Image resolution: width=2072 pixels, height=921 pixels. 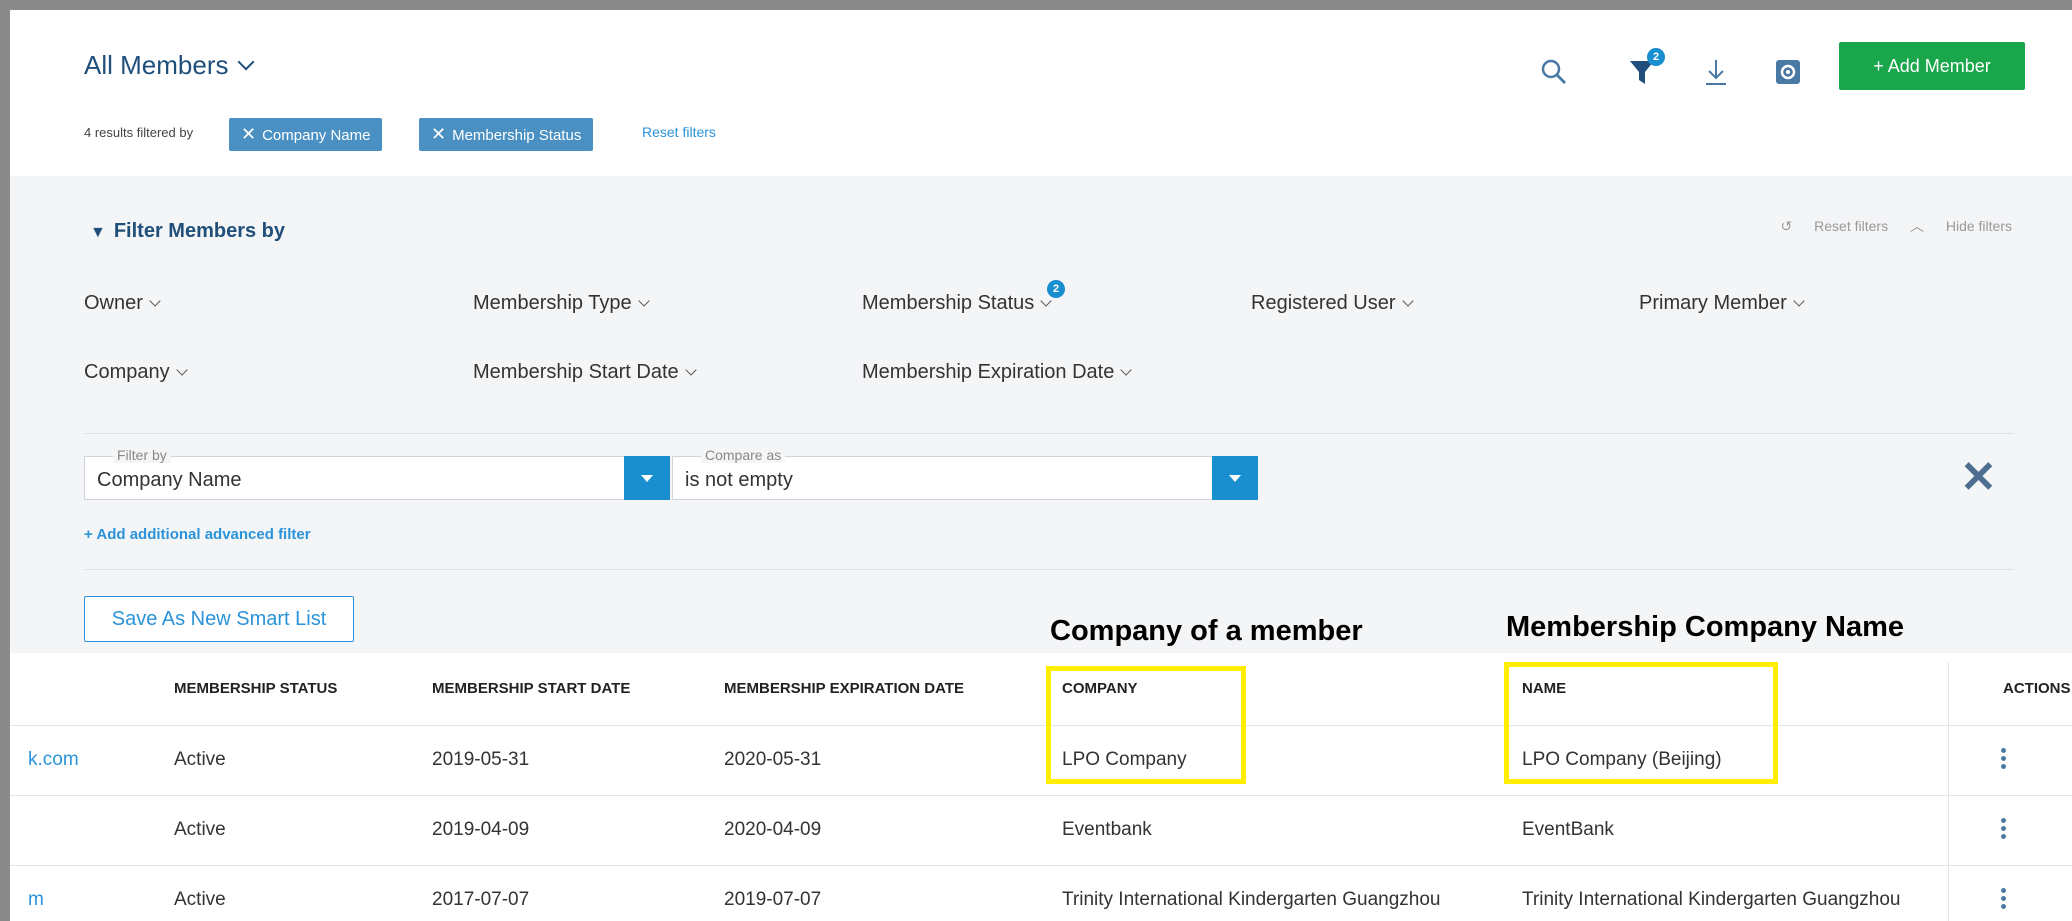 What do you see at coordinates (1056, 289) in the screenshot?
I see `status-filter-badge: 2` at bounding box center [1056, 289].